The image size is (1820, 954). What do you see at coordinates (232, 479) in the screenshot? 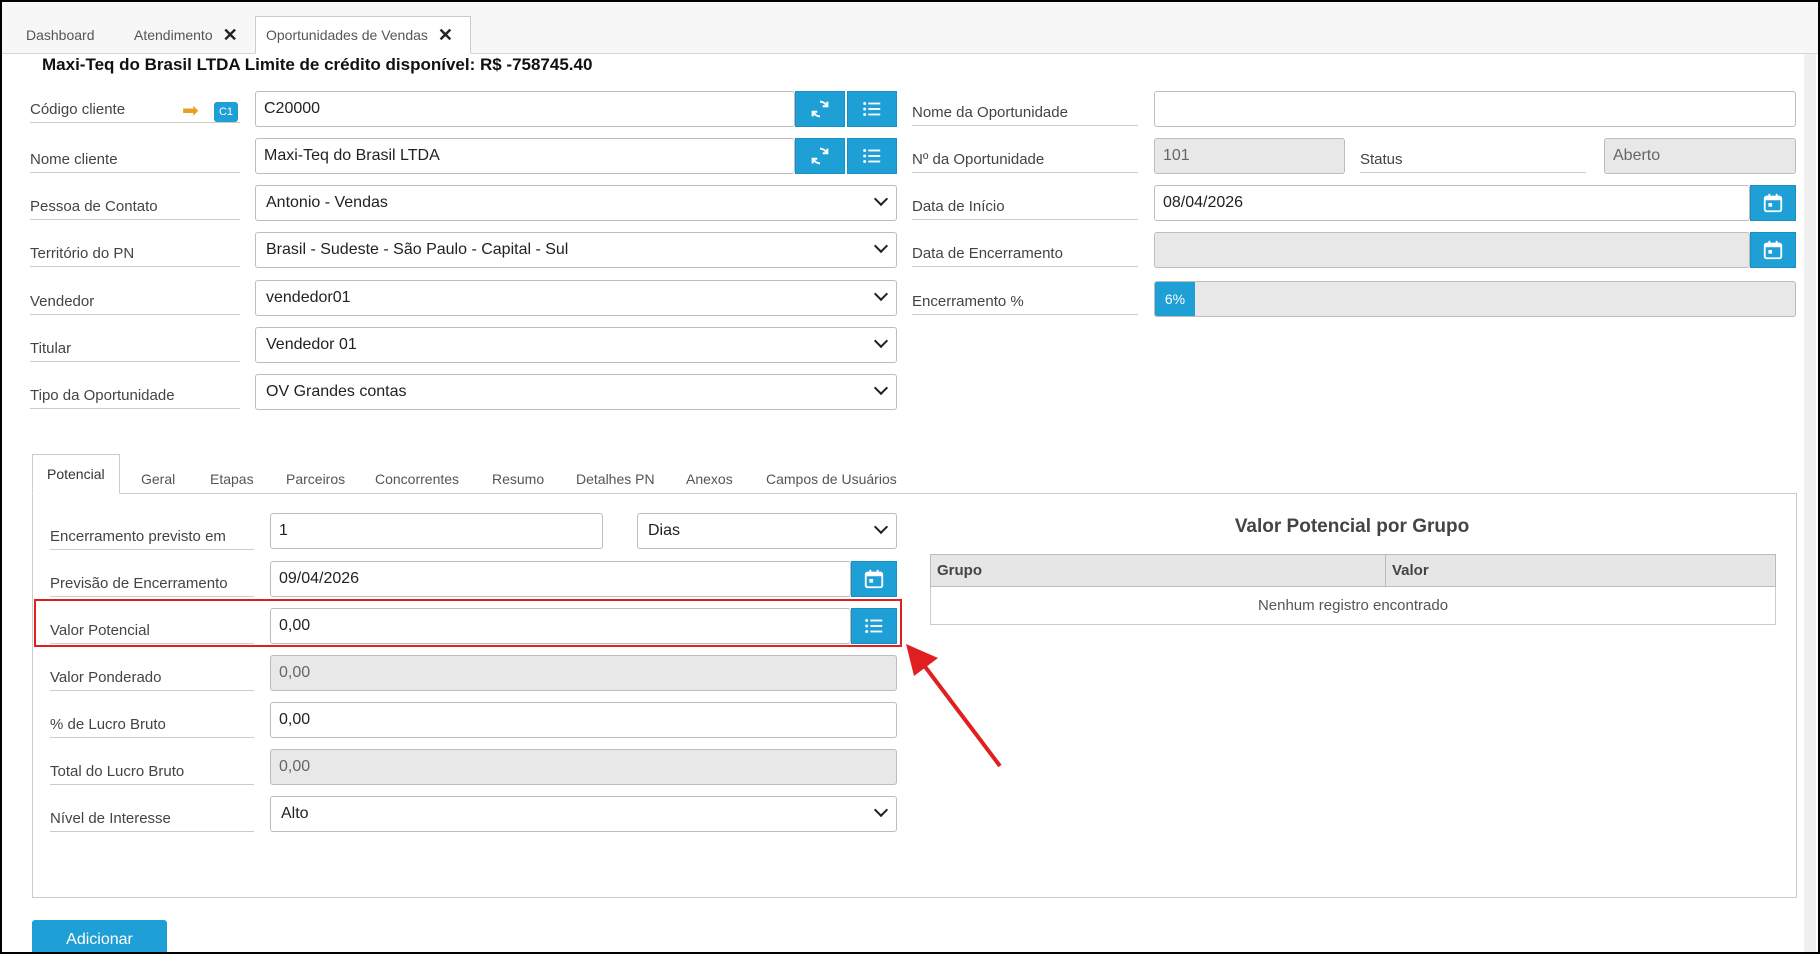
I see `tab-etapas: Etapas` at bounding box center [232, 479].